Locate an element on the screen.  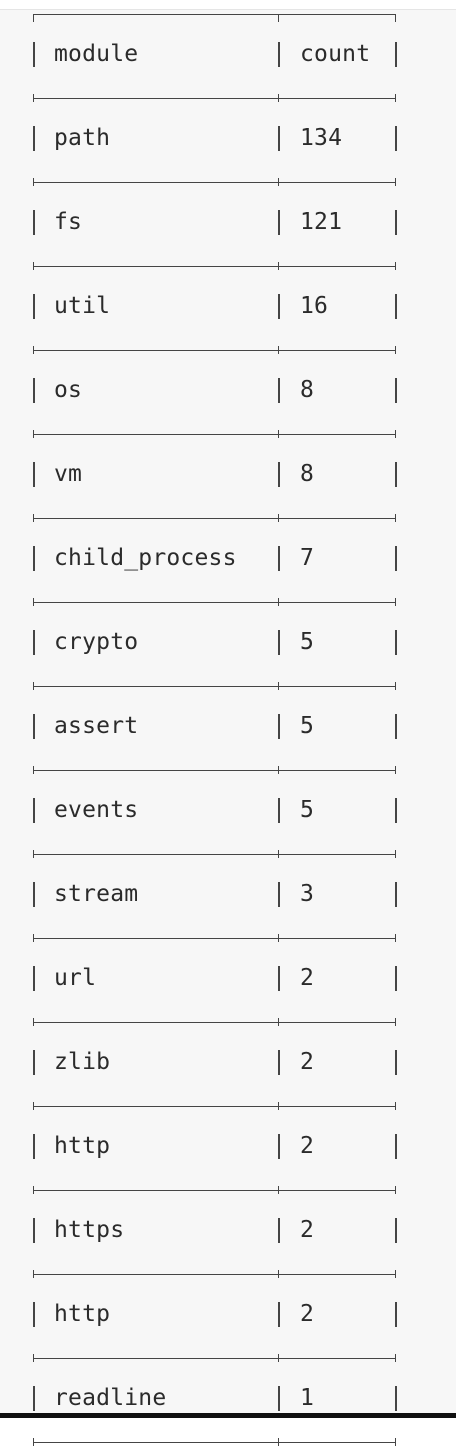
bottom-edge is located at coordinates (228, 1415).